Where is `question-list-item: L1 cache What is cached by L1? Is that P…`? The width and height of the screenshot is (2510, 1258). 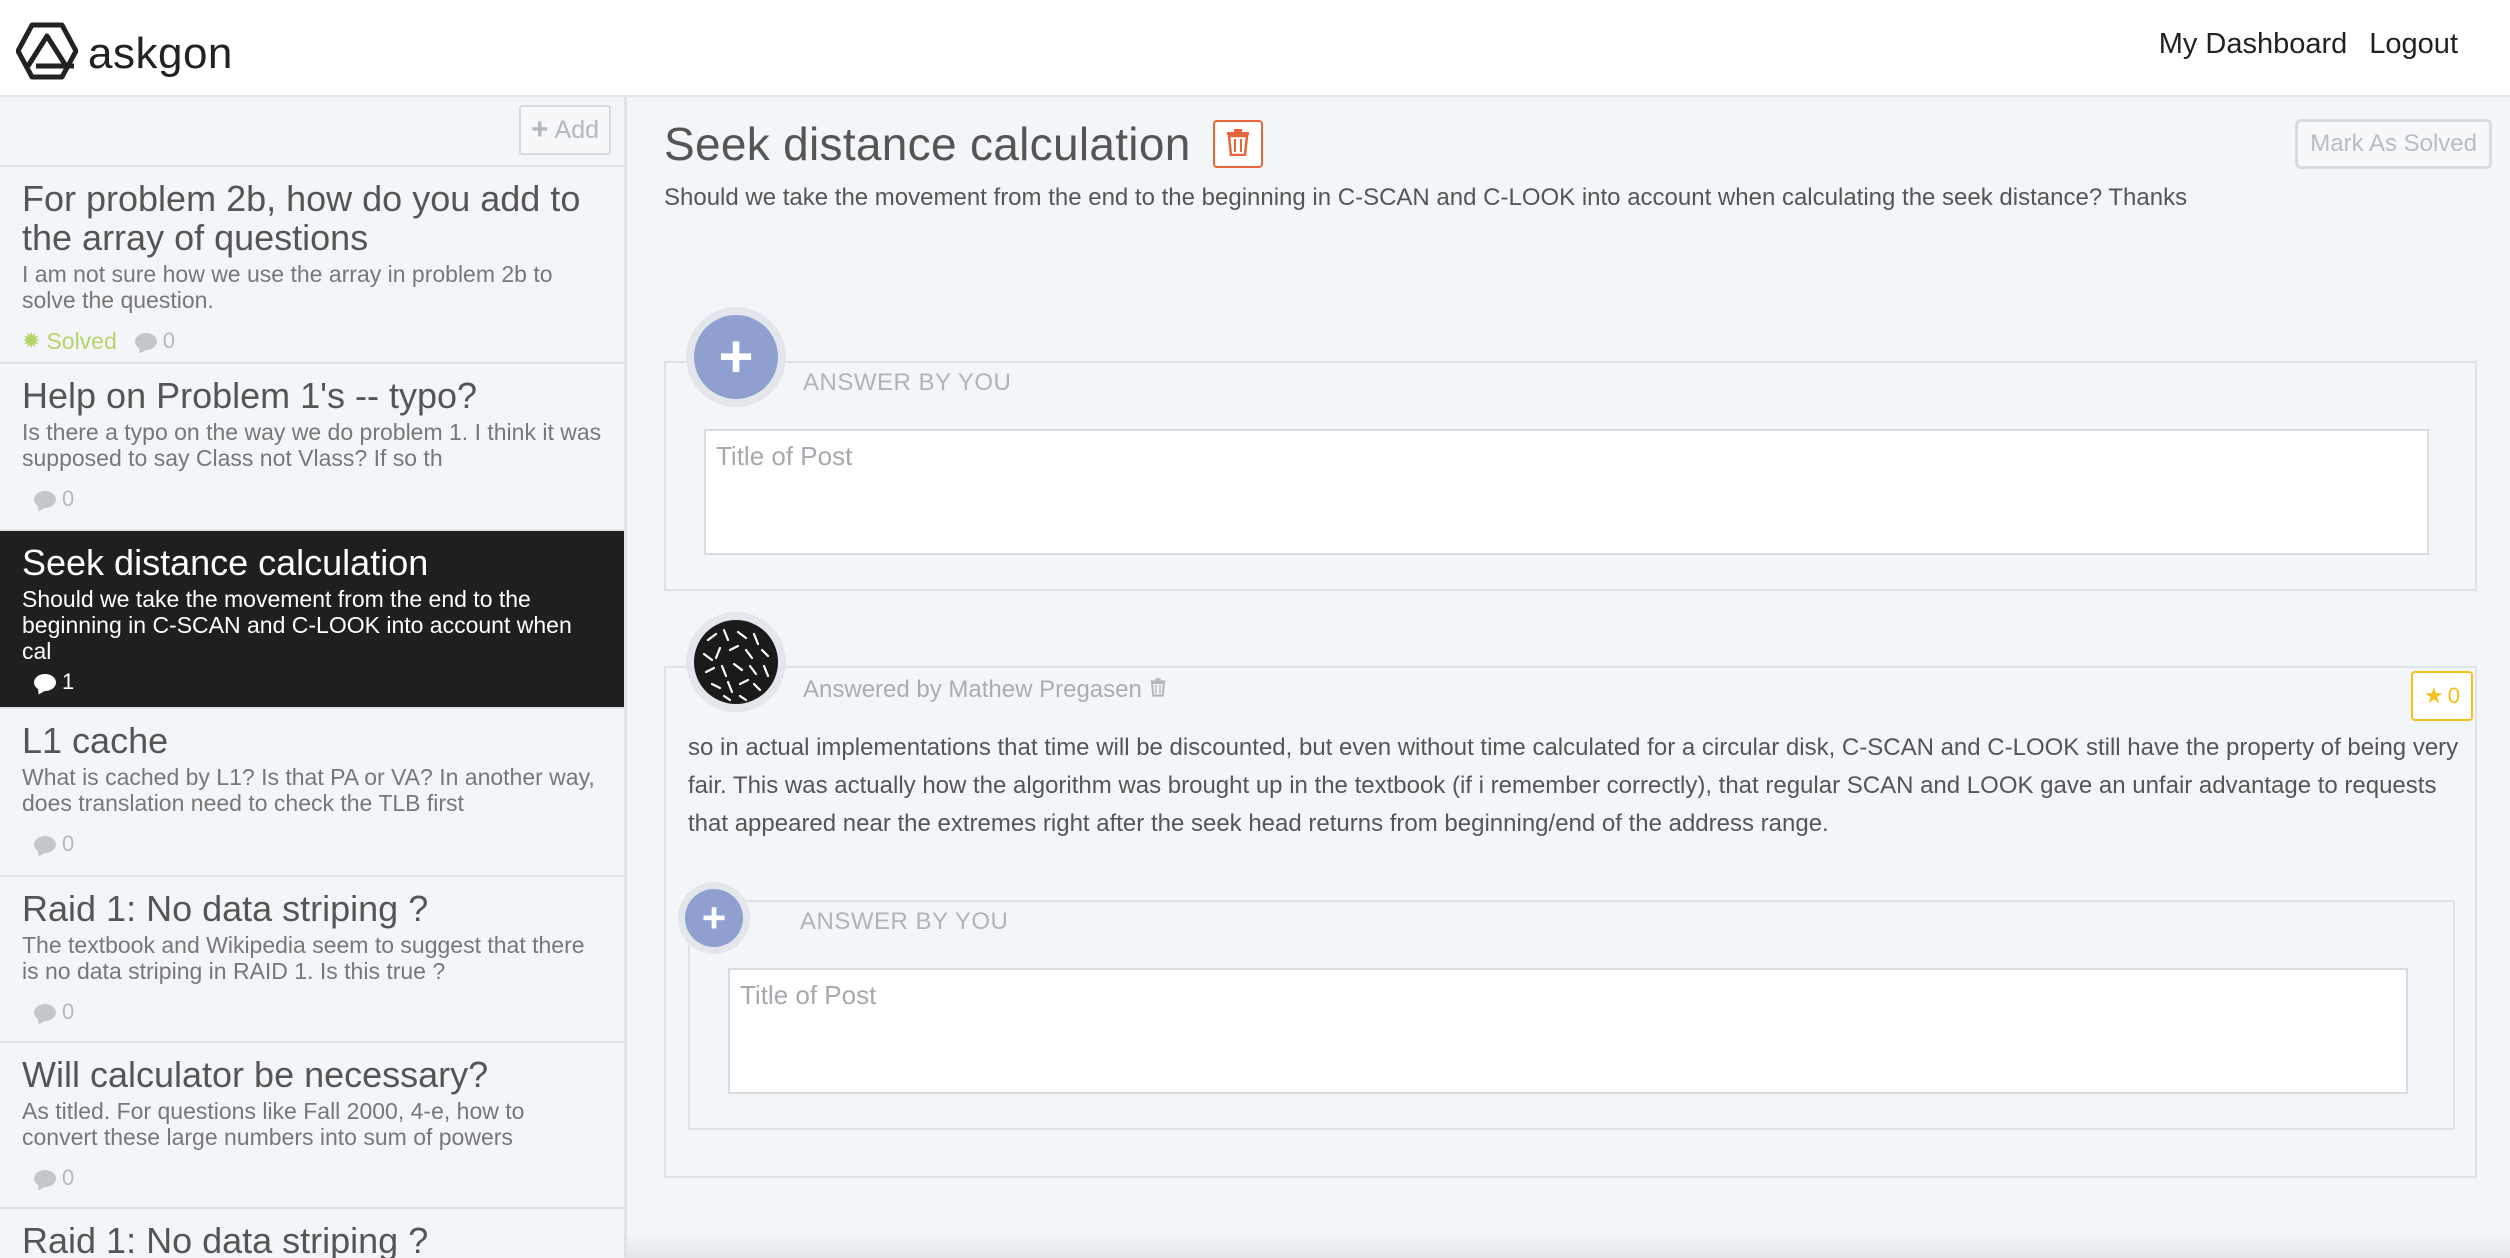
question-list-item: L1 cache What is cached by L1? Is that P… is located at coordinates (312, 793).